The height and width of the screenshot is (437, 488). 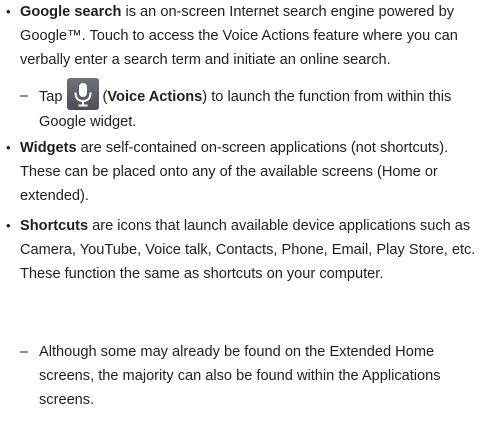 I want to click on tap-label: Tap, so click(x=51, y=96).